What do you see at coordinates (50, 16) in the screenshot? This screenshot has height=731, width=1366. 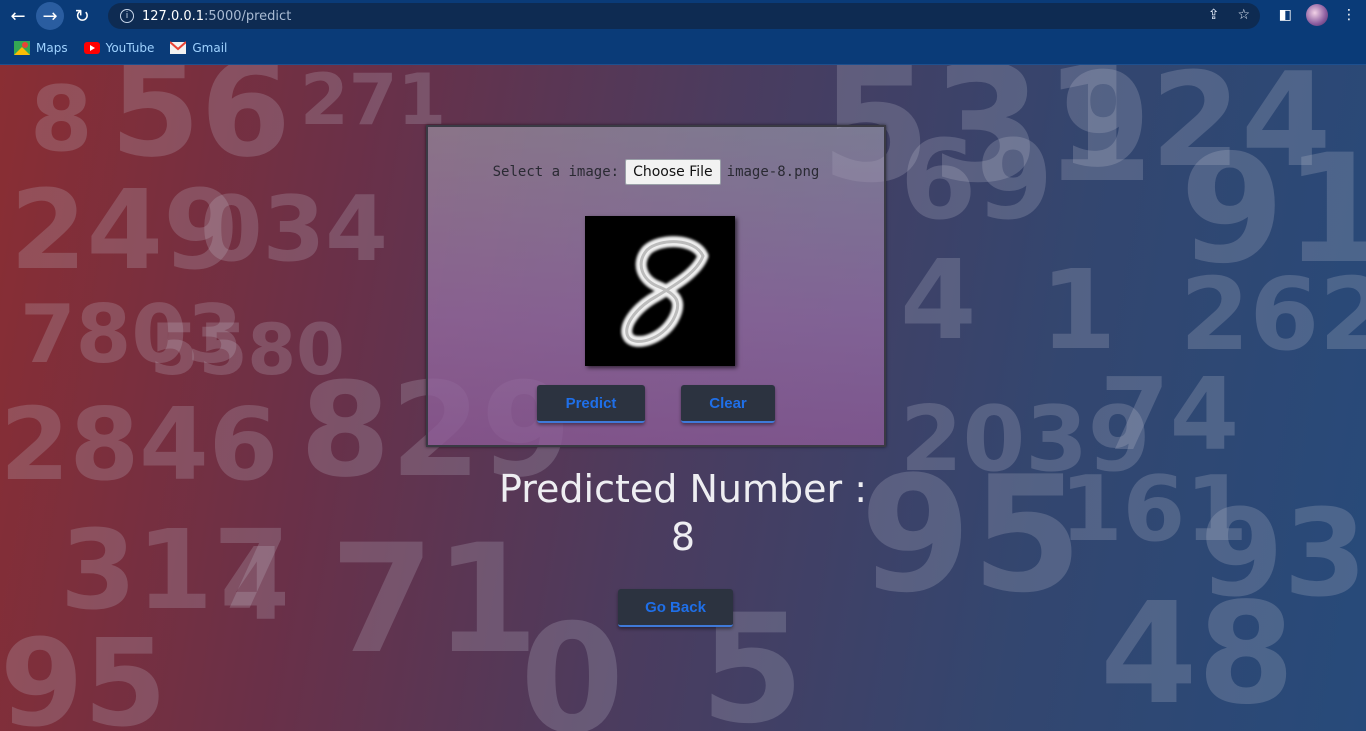 I see `forward-icon: →` at bounding box center [50, 16].